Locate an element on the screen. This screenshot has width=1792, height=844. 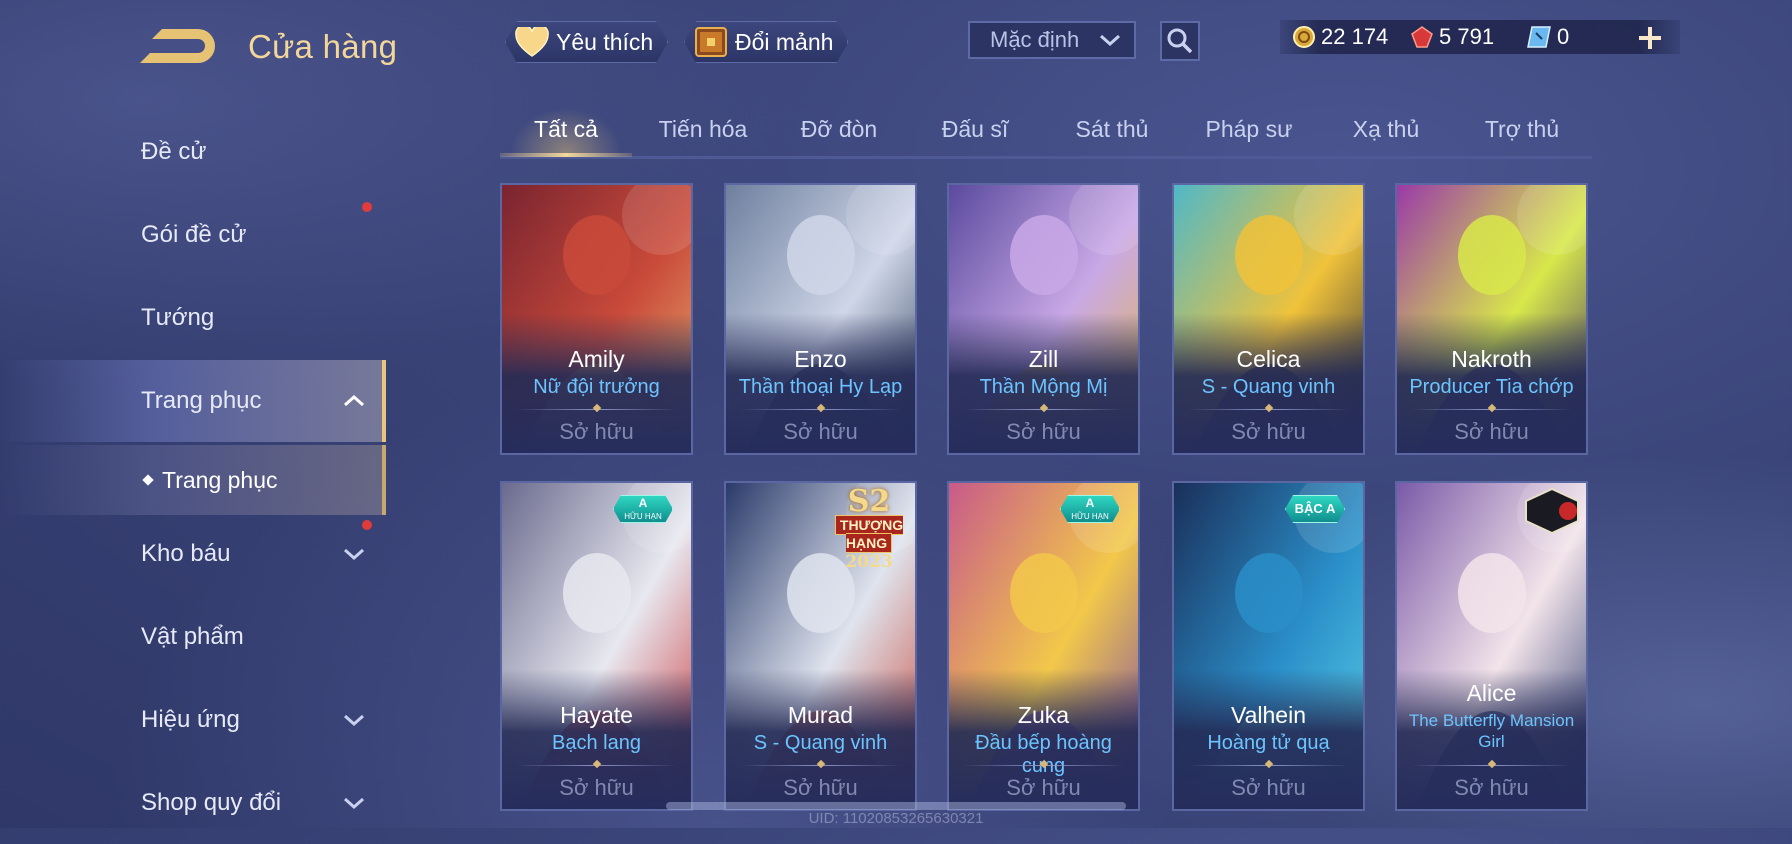
skin-card: Hayate Bạch lang Sở hữu A HỮU HẠN is located at coordinates (596, 646).